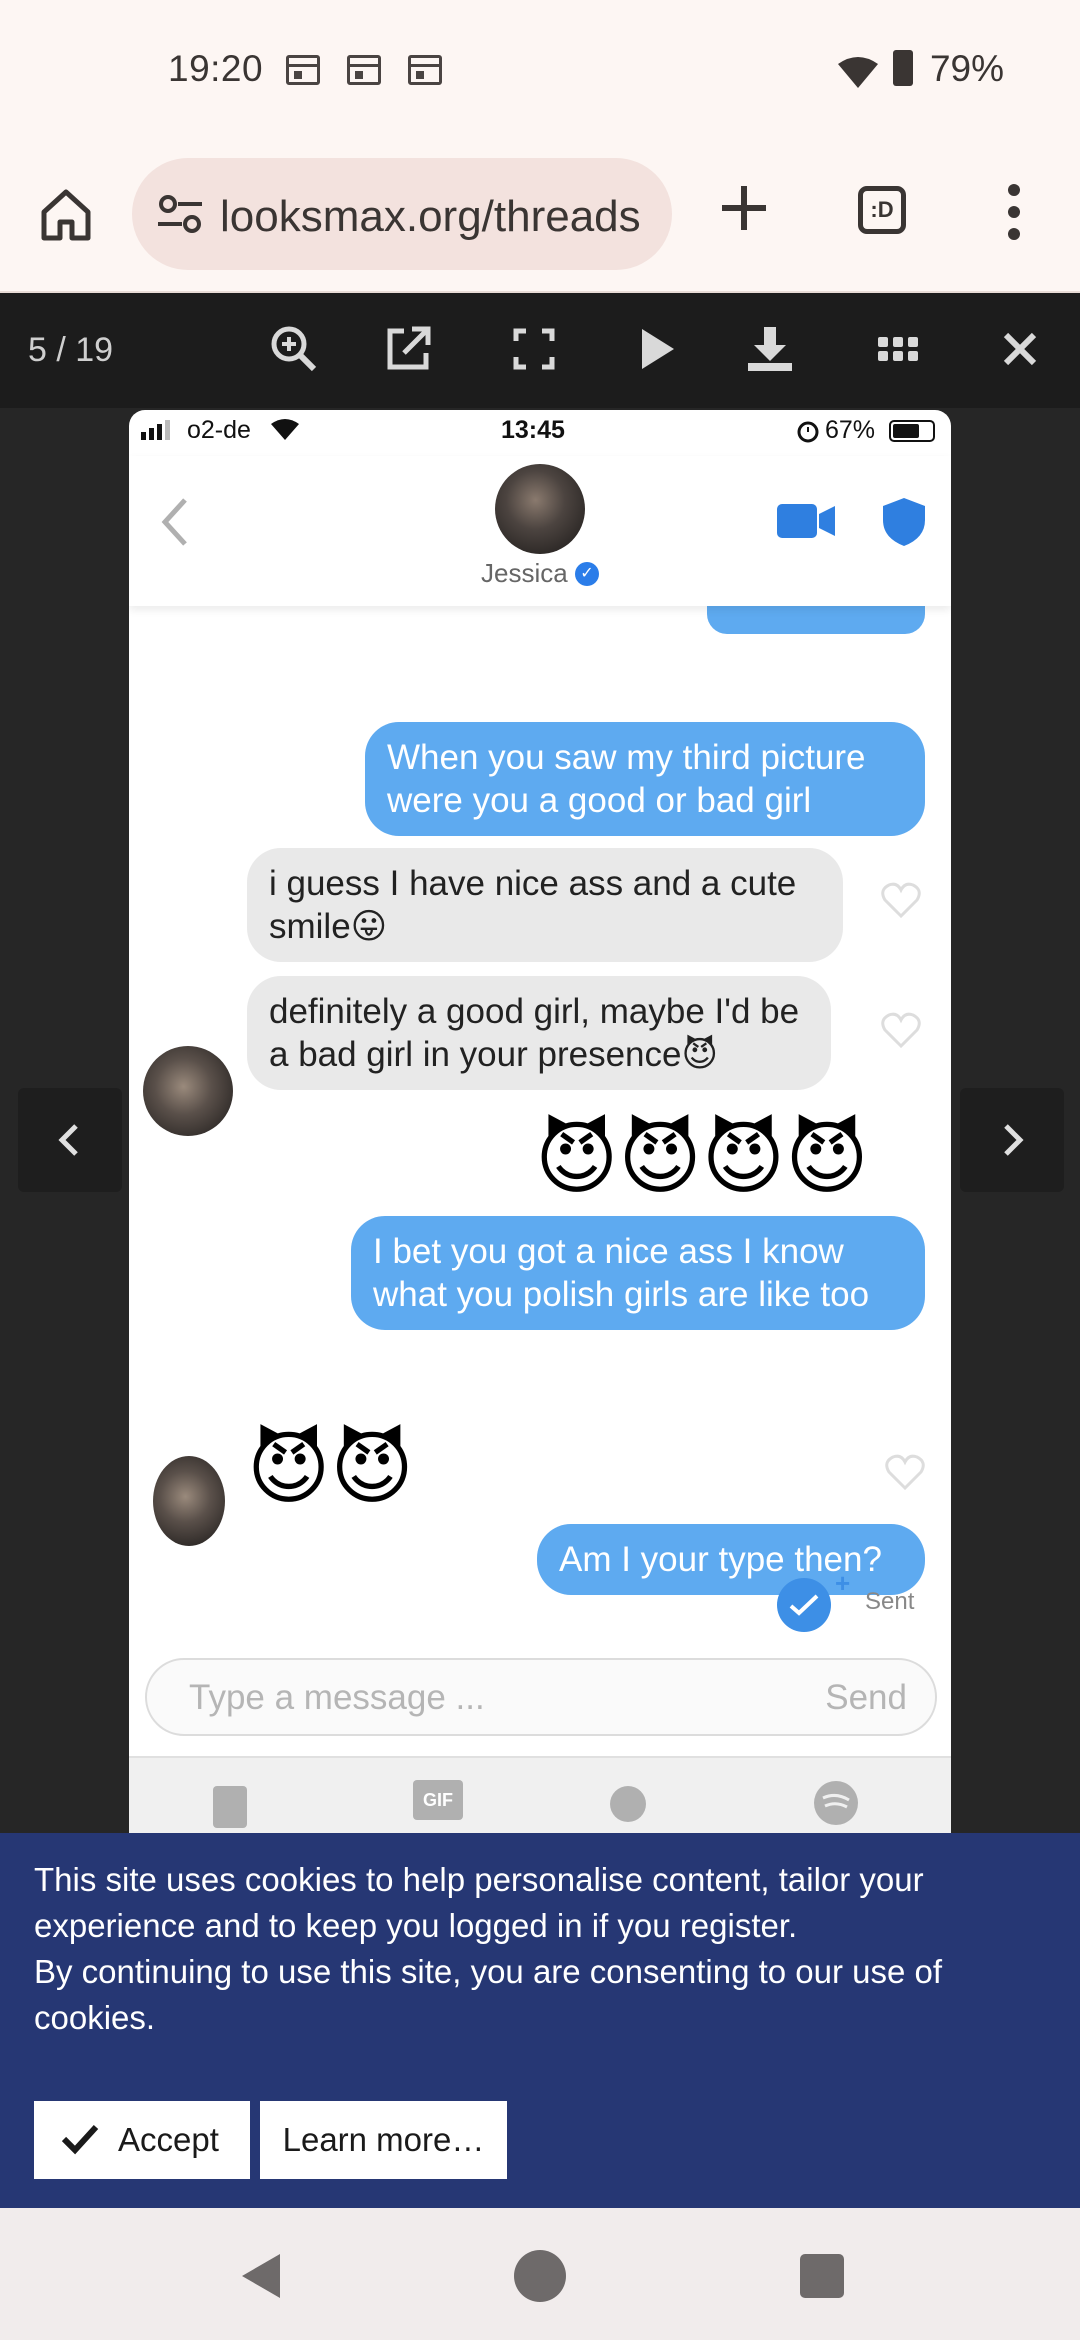 This screenshot has height=2340, width=1080. Describe the element at coordinates (66, 214) in the screenshot. I see `home-icon` at that location.